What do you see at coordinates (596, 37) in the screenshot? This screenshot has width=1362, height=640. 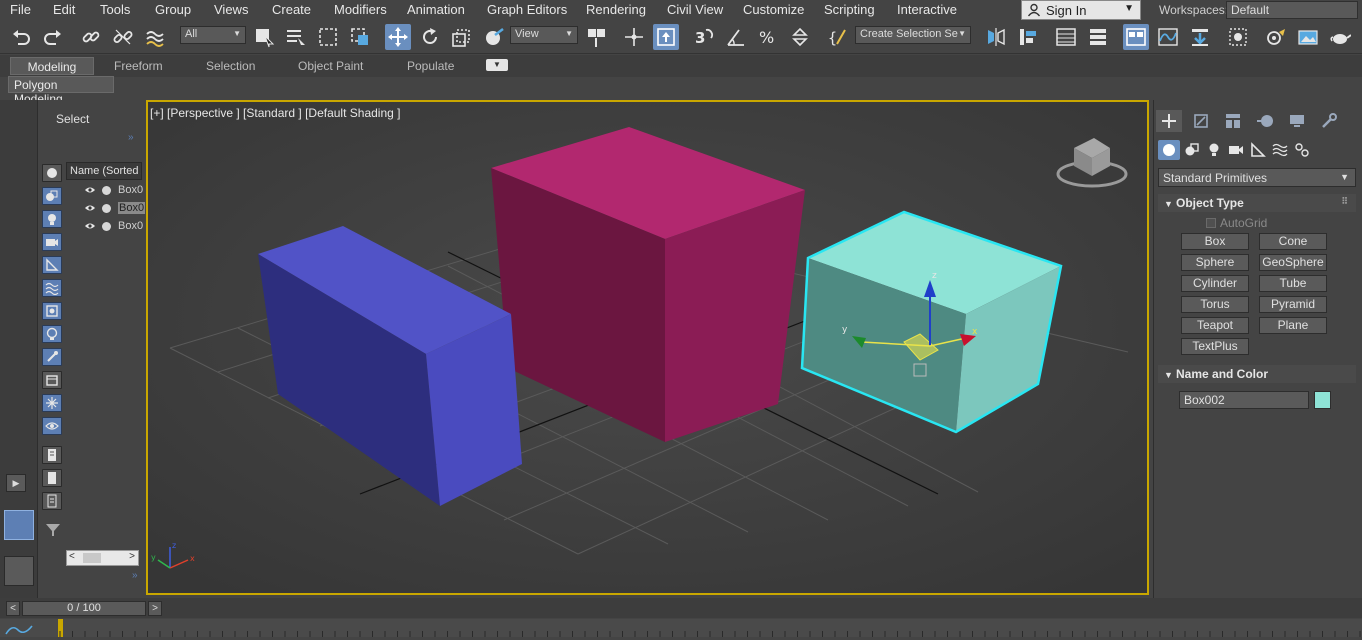 I see `pivot-center-button` at bounding box center [596, 37].